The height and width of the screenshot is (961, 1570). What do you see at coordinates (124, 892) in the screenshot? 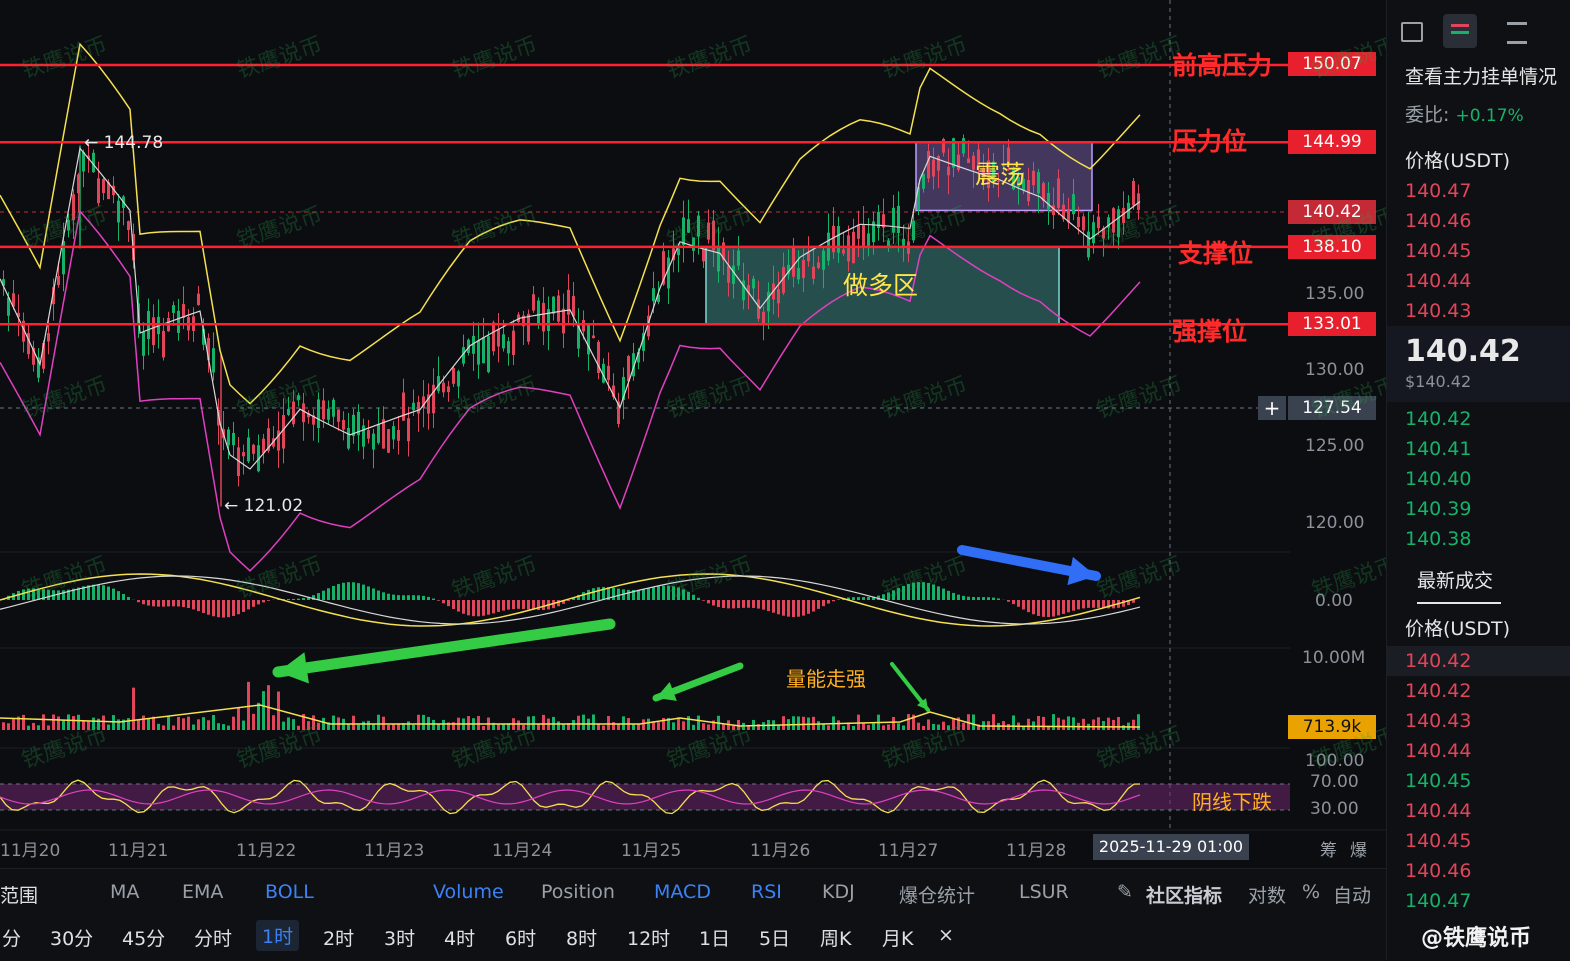
I see `indicator-ma: MA` at bounding box center [124, 892].